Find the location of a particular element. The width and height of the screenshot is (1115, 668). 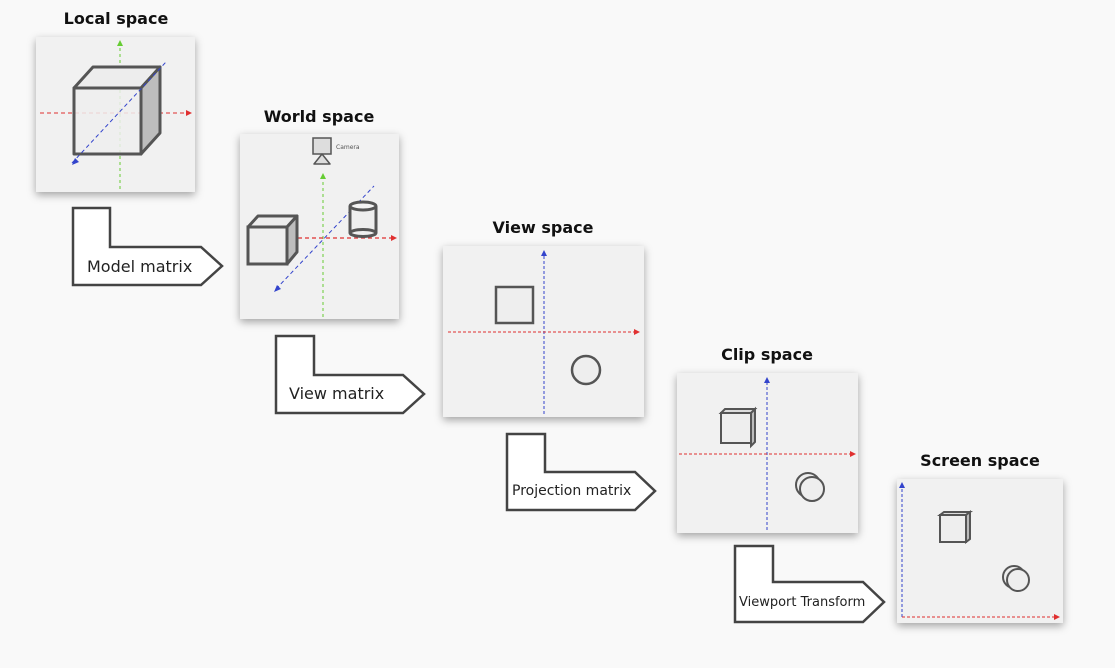

camera-label: Camera is located at coordinates (348, 147).